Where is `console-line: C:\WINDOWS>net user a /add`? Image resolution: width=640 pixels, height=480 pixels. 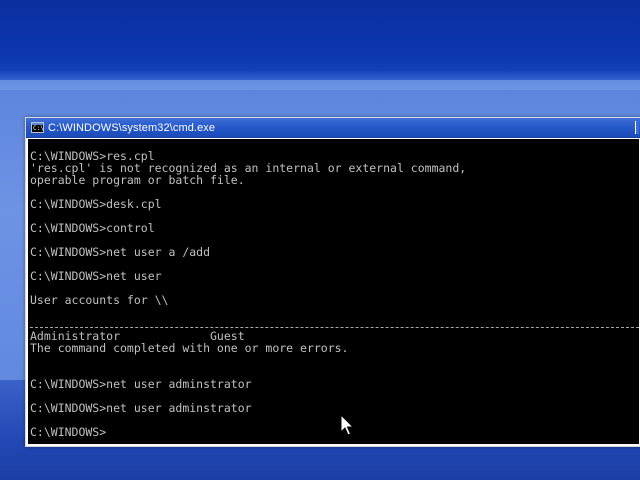
console-line: C:\WINDOWS>net user a /add is located at coordinates (120, 252).